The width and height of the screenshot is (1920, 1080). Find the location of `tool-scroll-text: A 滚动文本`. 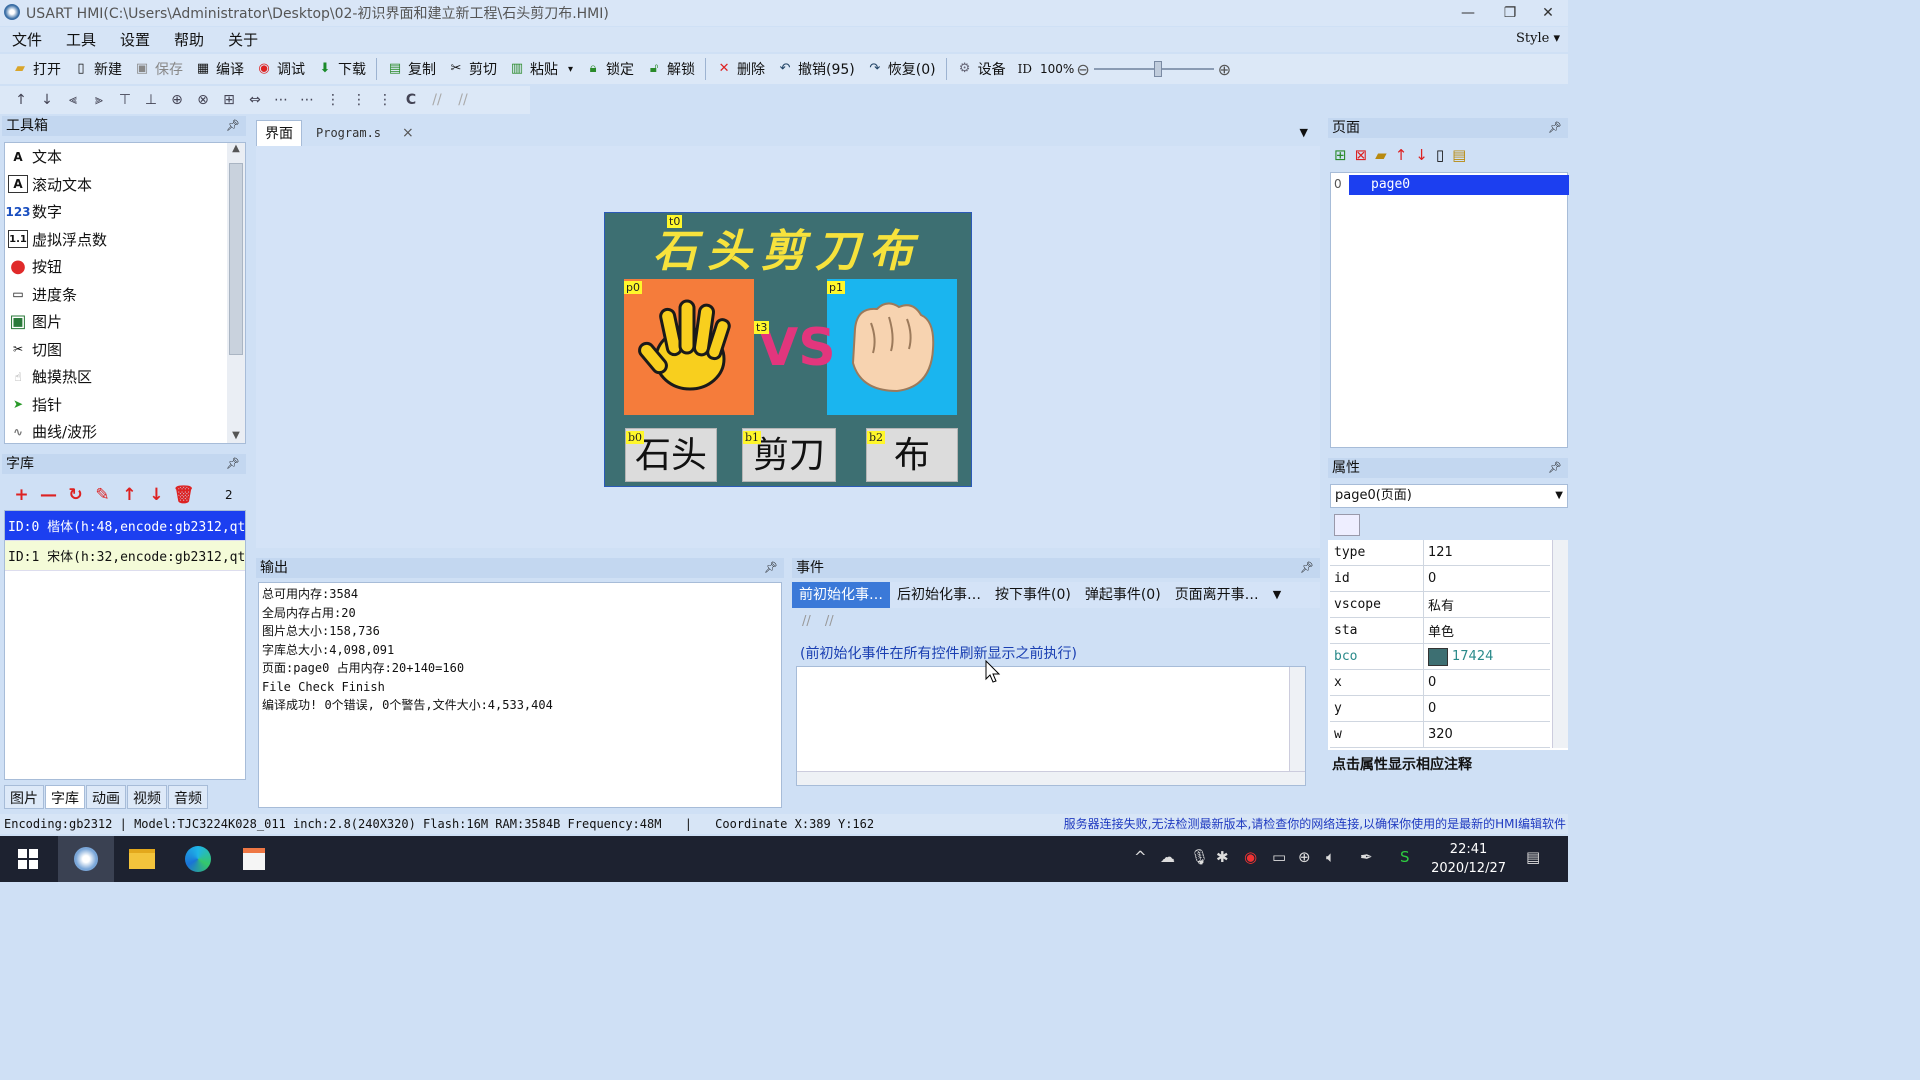

tool-scroll-text: A 滚动文本 is located at coordinates (125, 185).